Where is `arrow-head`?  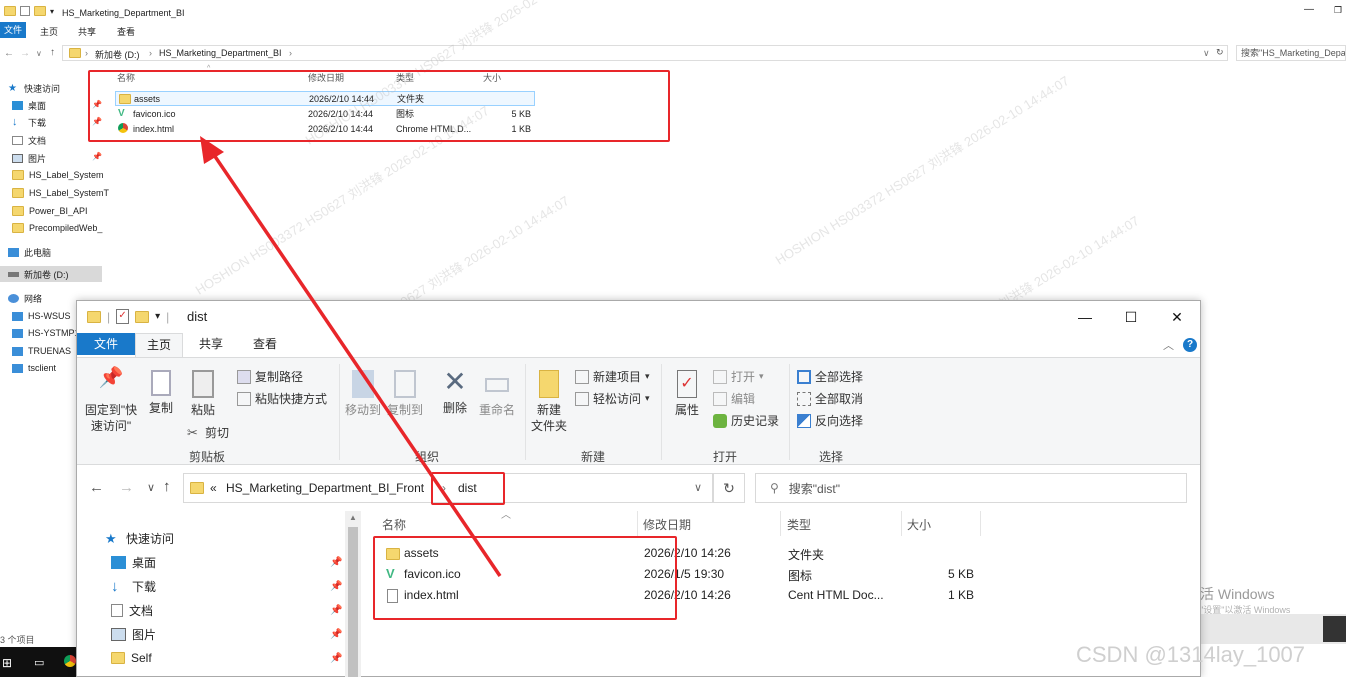
arrow-head is located at coordinates (212, 150).